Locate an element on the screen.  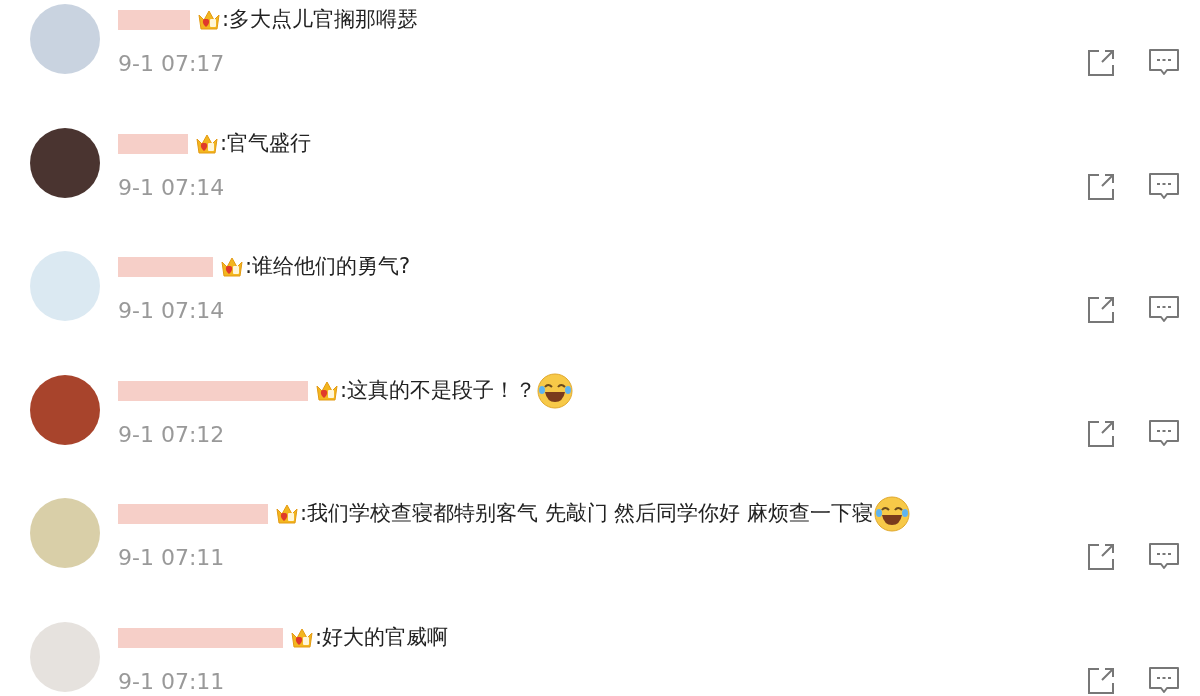
comment-time: 9-1 07:12 is located at coordinates (172, 434).